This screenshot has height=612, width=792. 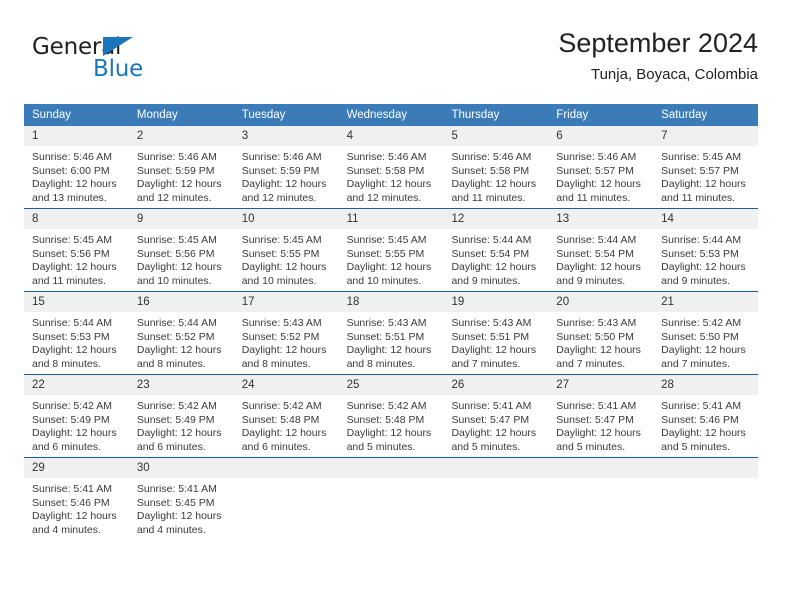 I want to click on day-number, so click(x=496, y=468).